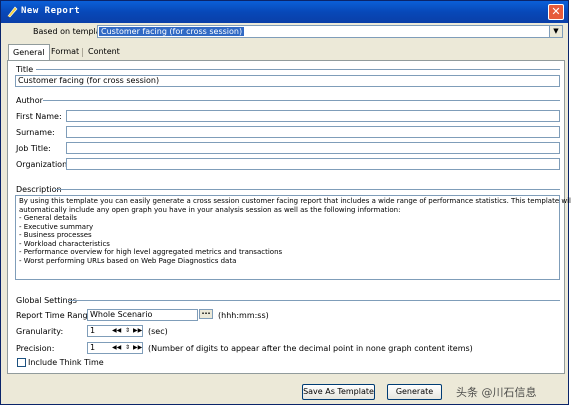 This screenshot has width=571, height=407. What do you see at coordinates (158, 331) in the screenshot?
I see `granularity-unit: (sec)` at bounding box center [158, 331].